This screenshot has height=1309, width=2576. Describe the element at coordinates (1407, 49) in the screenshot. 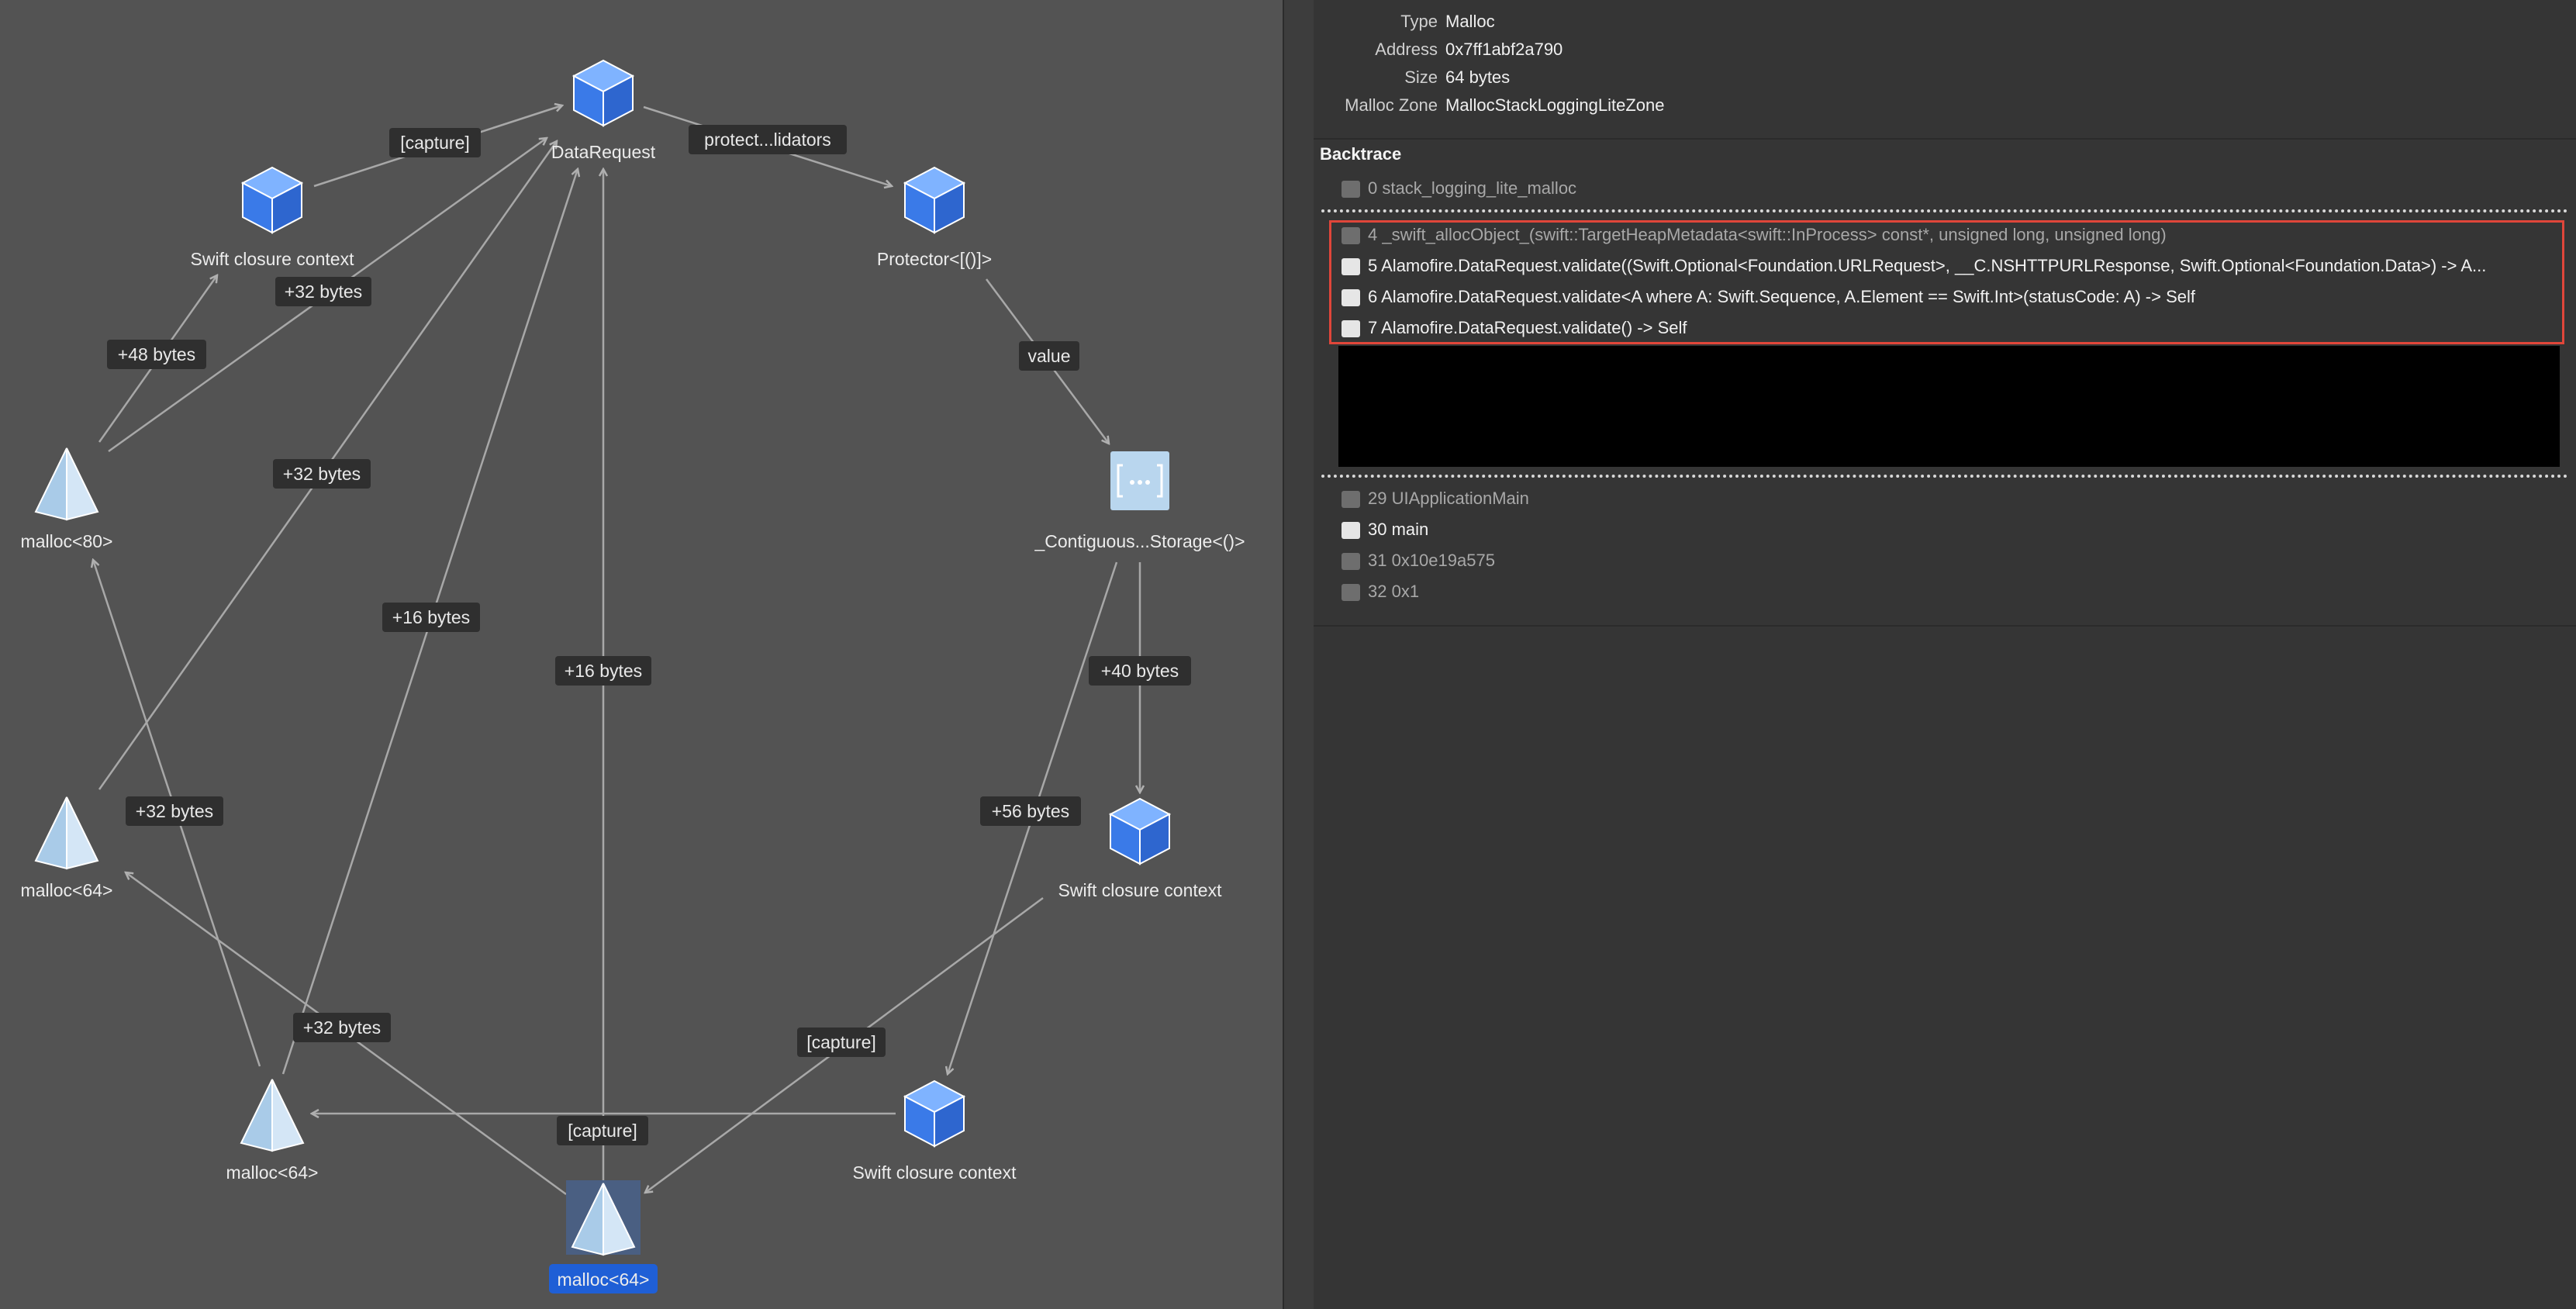

I see `detail-key: Address` at that location.